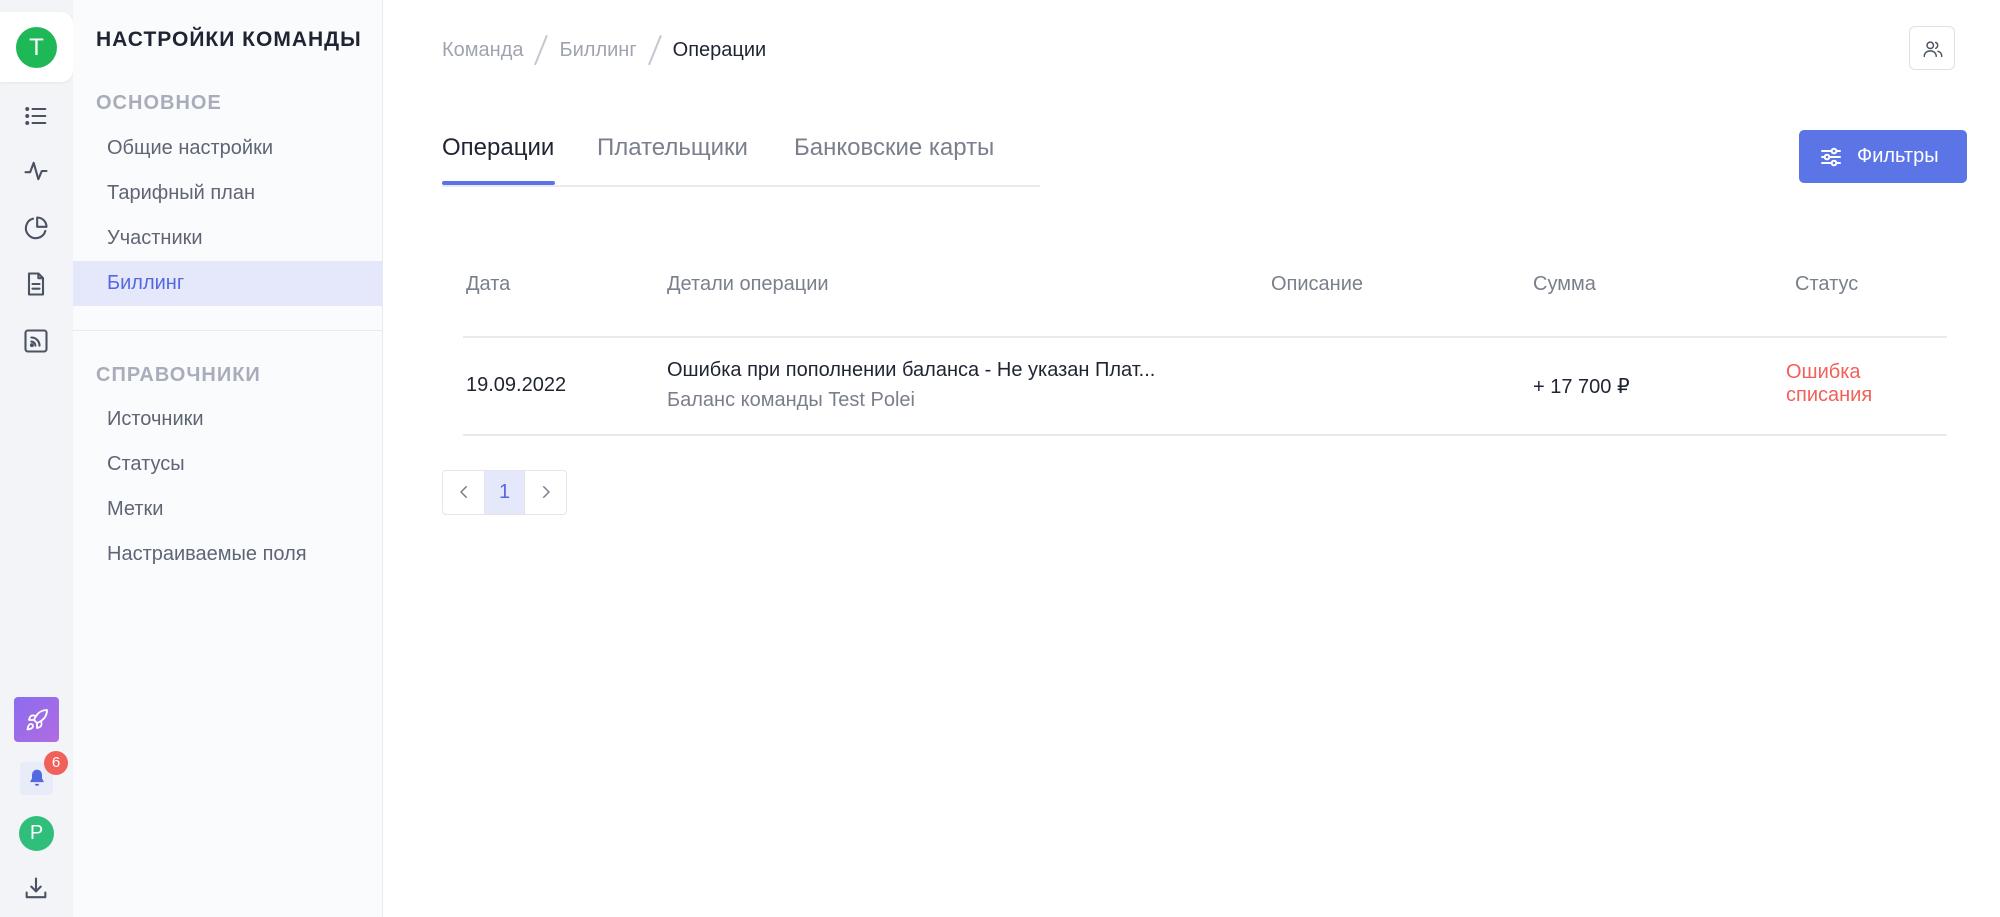 Image resolution: width=2000 pixels, height=917 pixels. I want to click on filters-button-label: Фильтры, so click(1898, 156).